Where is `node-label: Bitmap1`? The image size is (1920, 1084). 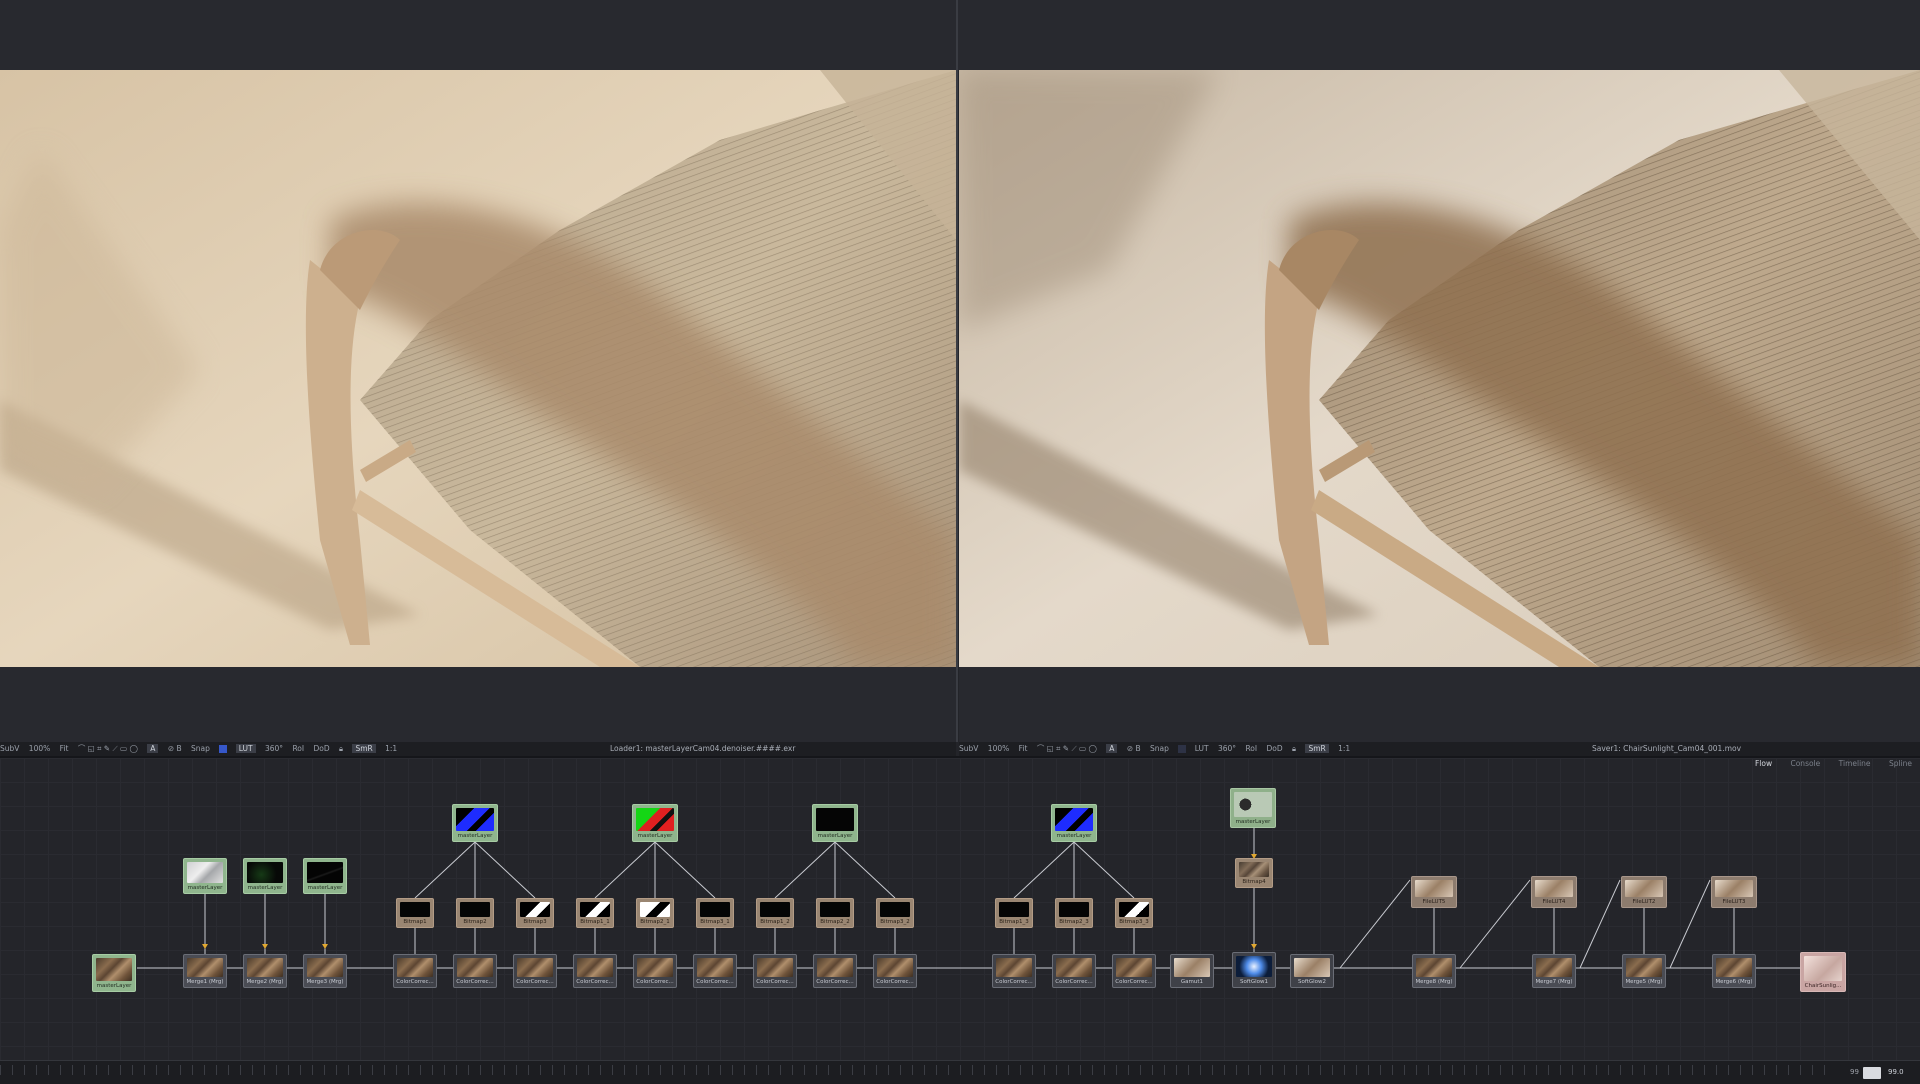
node-label: Bitmap1 is located at coordinates (415, 922).